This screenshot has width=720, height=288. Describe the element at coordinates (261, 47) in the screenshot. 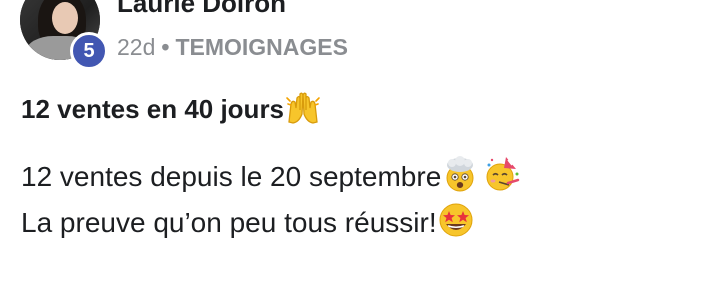

I see `post-group: TEMOIGNAGES` at that location.